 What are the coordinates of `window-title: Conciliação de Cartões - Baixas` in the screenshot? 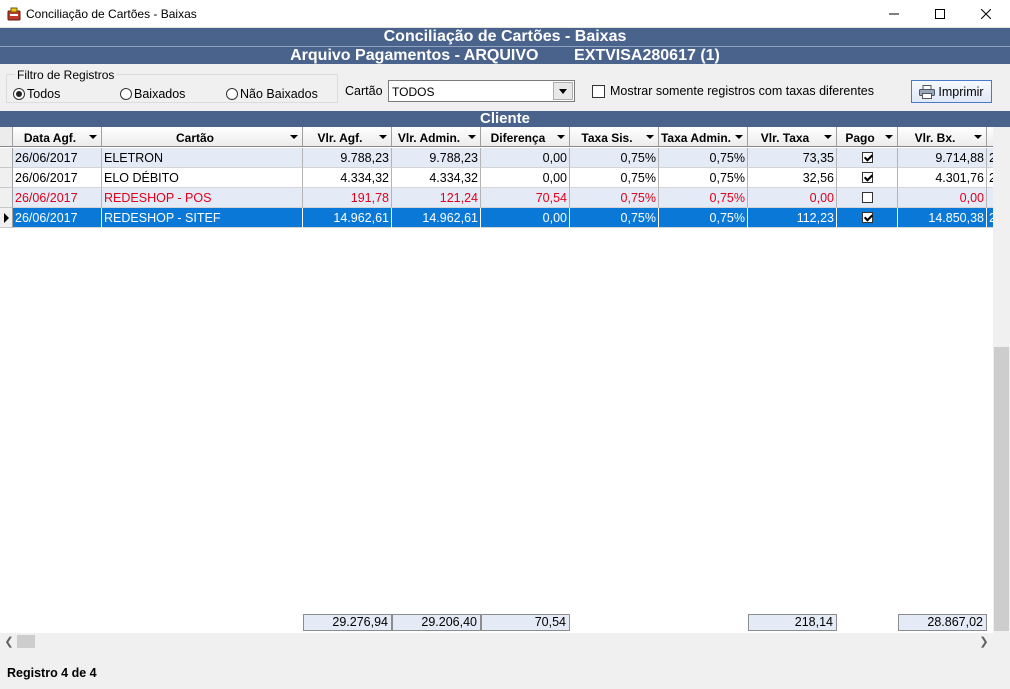 It's located at (111, 14).